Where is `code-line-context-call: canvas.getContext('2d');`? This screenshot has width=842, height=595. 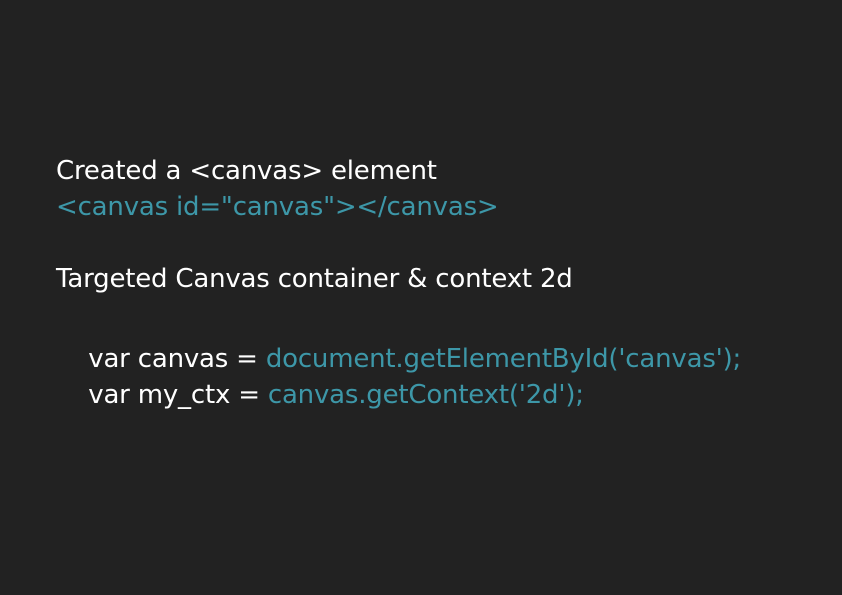
code-line-context-call: canvas.getContext('2d'); is located at coordinates (425, 395).